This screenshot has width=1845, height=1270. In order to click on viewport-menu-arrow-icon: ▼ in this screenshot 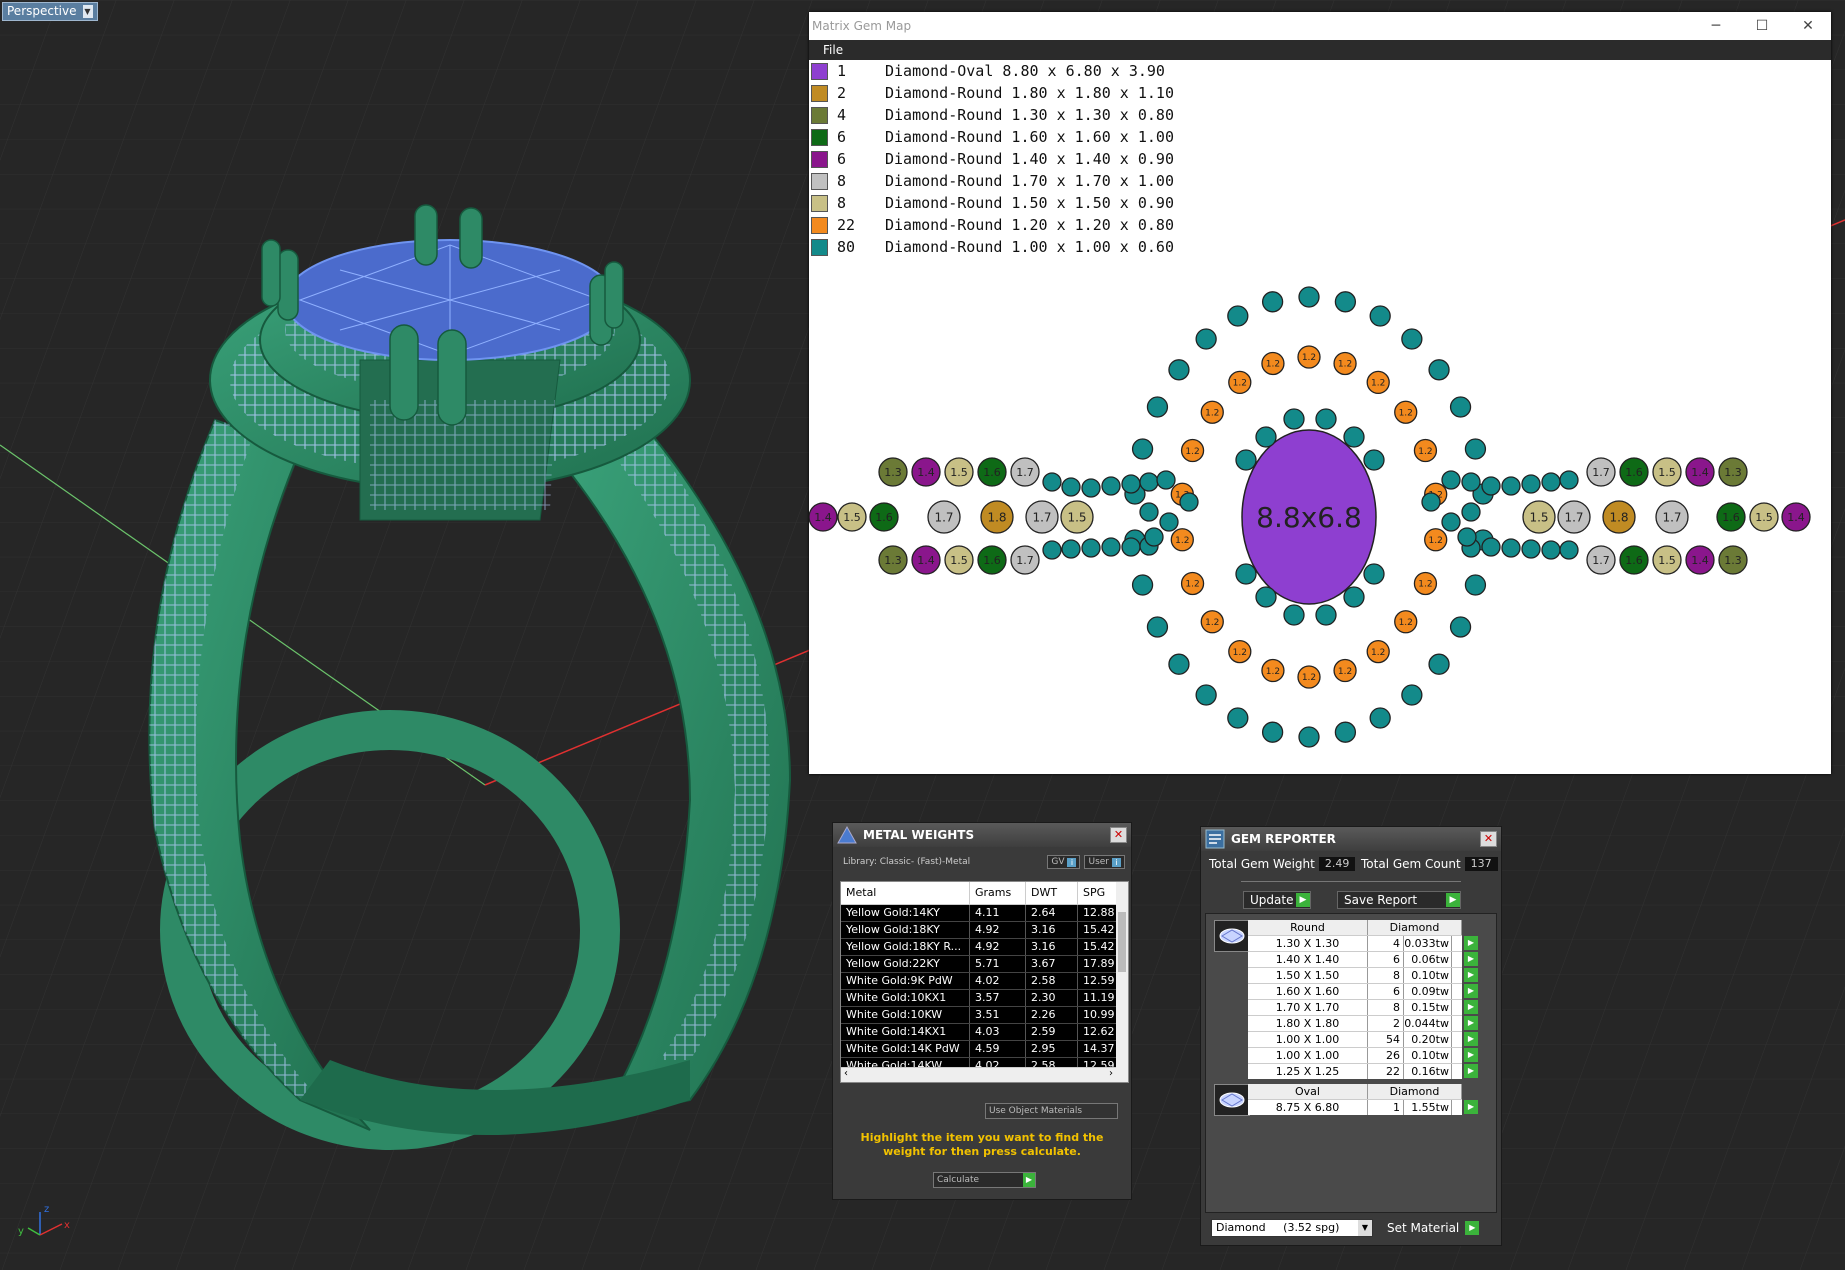, I will do `click(87, 11)`.